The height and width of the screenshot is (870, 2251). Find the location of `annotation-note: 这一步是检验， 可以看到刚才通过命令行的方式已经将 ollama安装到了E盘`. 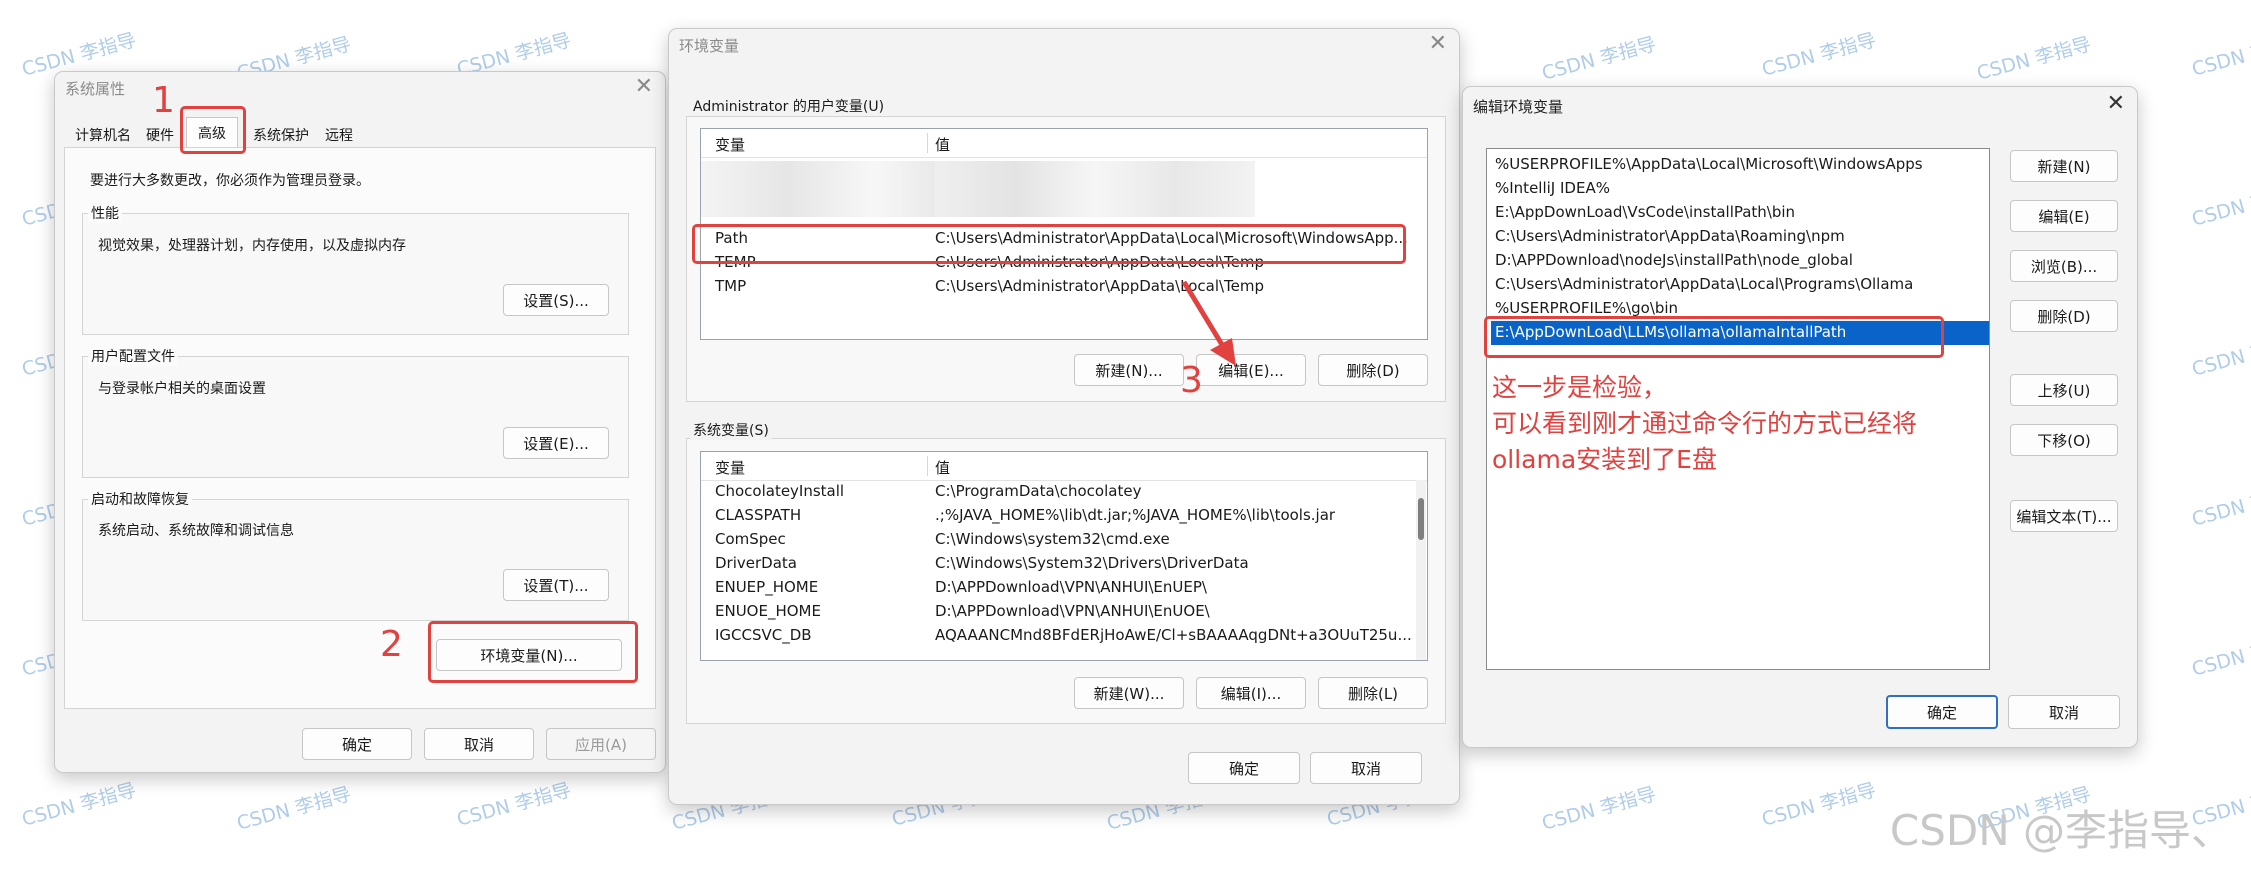

annotation-note: 这一步是检验， 可以看到刚才通过命令行的方式已经将 ollama安装到了E盘 is located at coordinates (1704, 424).